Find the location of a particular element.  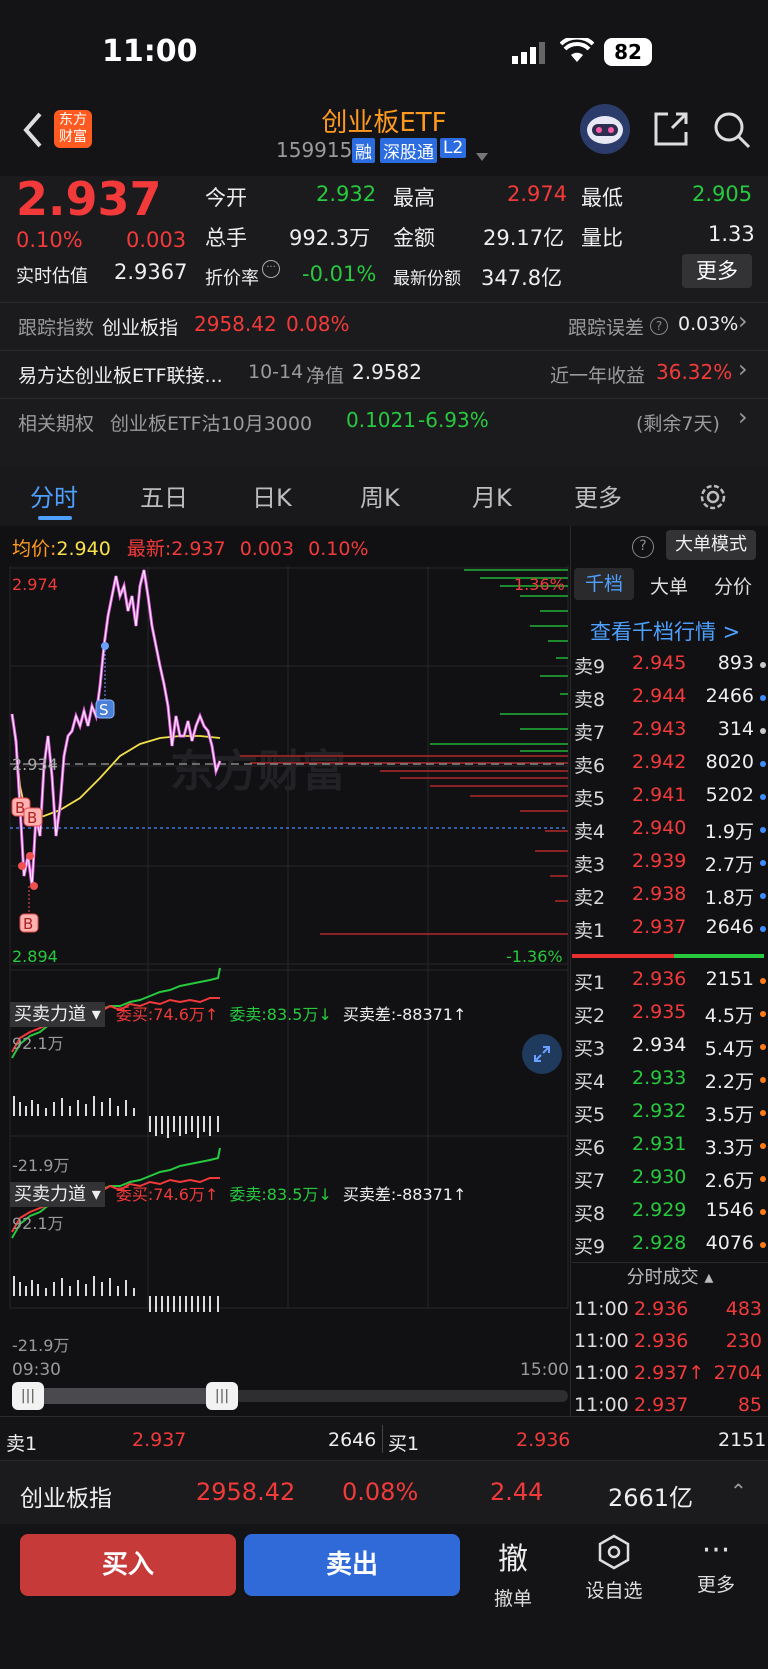

fund-nav-label: 净值 is located at coordinates (325, 376).